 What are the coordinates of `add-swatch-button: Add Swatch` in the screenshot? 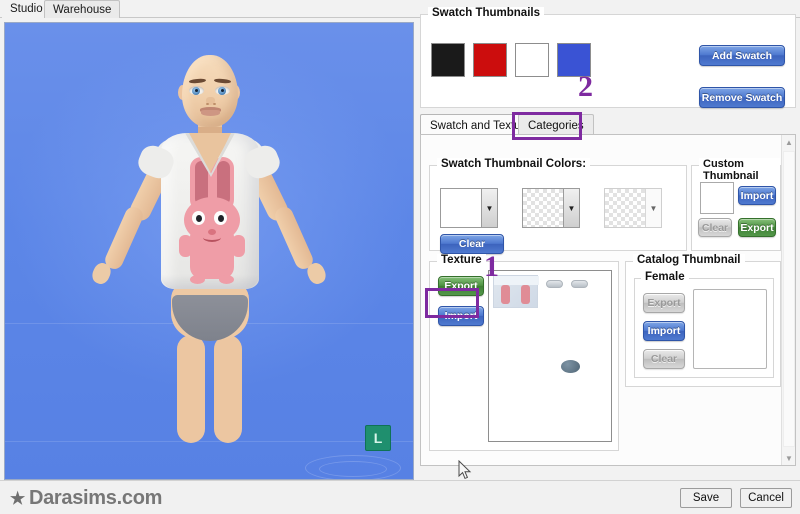 It's located at (742, 55).